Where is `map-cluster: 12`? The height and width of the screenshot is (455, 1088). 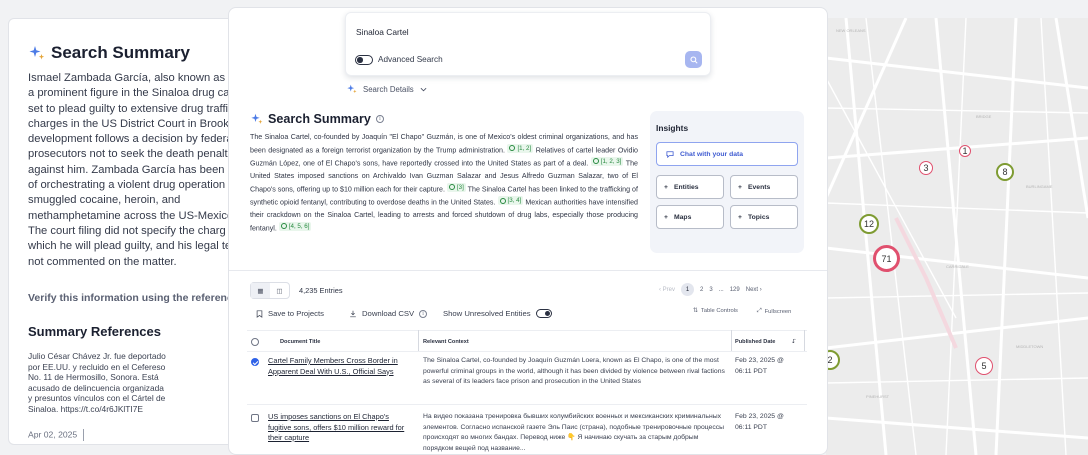
map-cluster: 12 is located at coordinates (869, 224).